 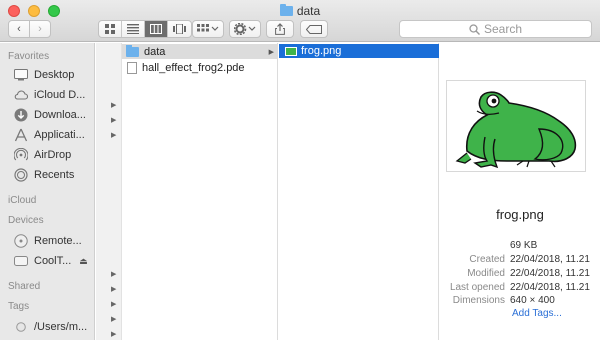 I want to click on search-placeholder: Search, so click(x=503, y=29).